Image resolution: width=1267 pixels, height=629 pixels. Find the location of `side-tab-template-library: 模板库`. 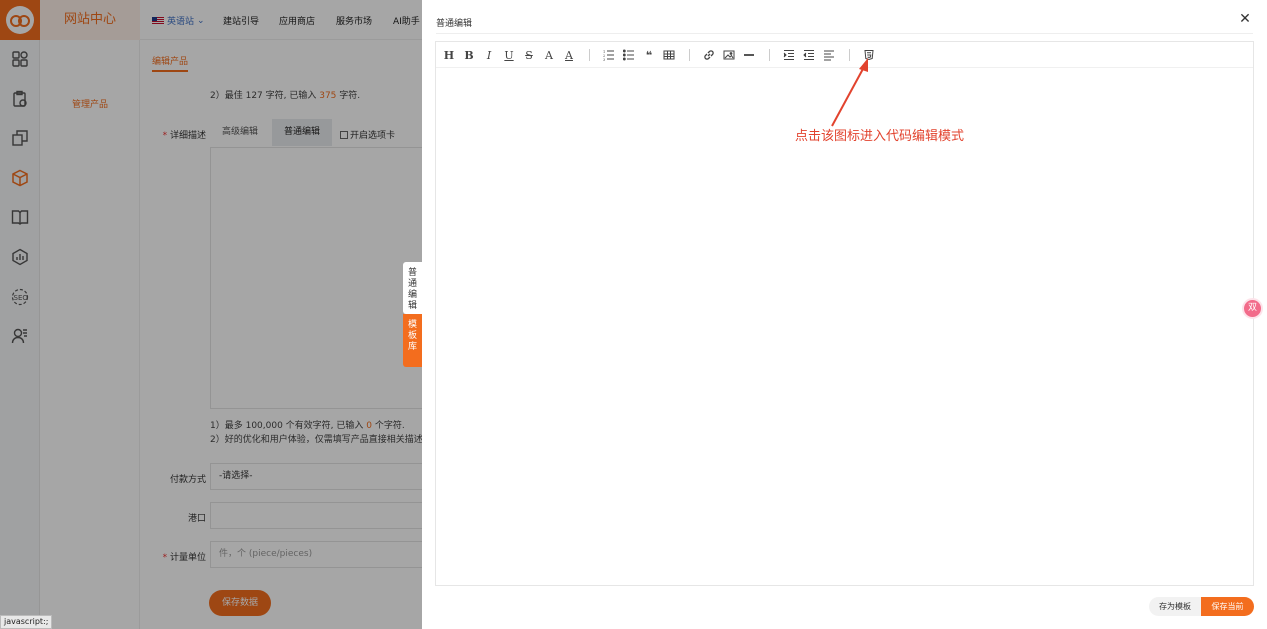

side-tab-template-library: 模板库 is located at coordinates (412, 340).